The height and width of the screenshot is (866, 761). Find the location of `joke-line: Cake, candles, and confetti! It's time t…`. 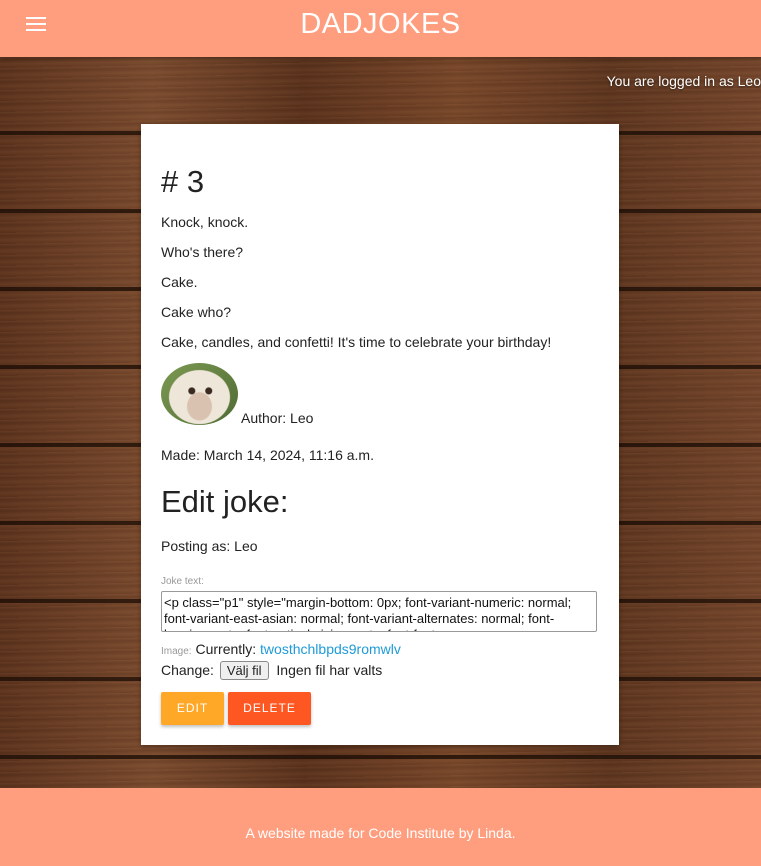

joke-line: Cake, candles, and confetti! It's time t… is located at coordinates (356, 342).